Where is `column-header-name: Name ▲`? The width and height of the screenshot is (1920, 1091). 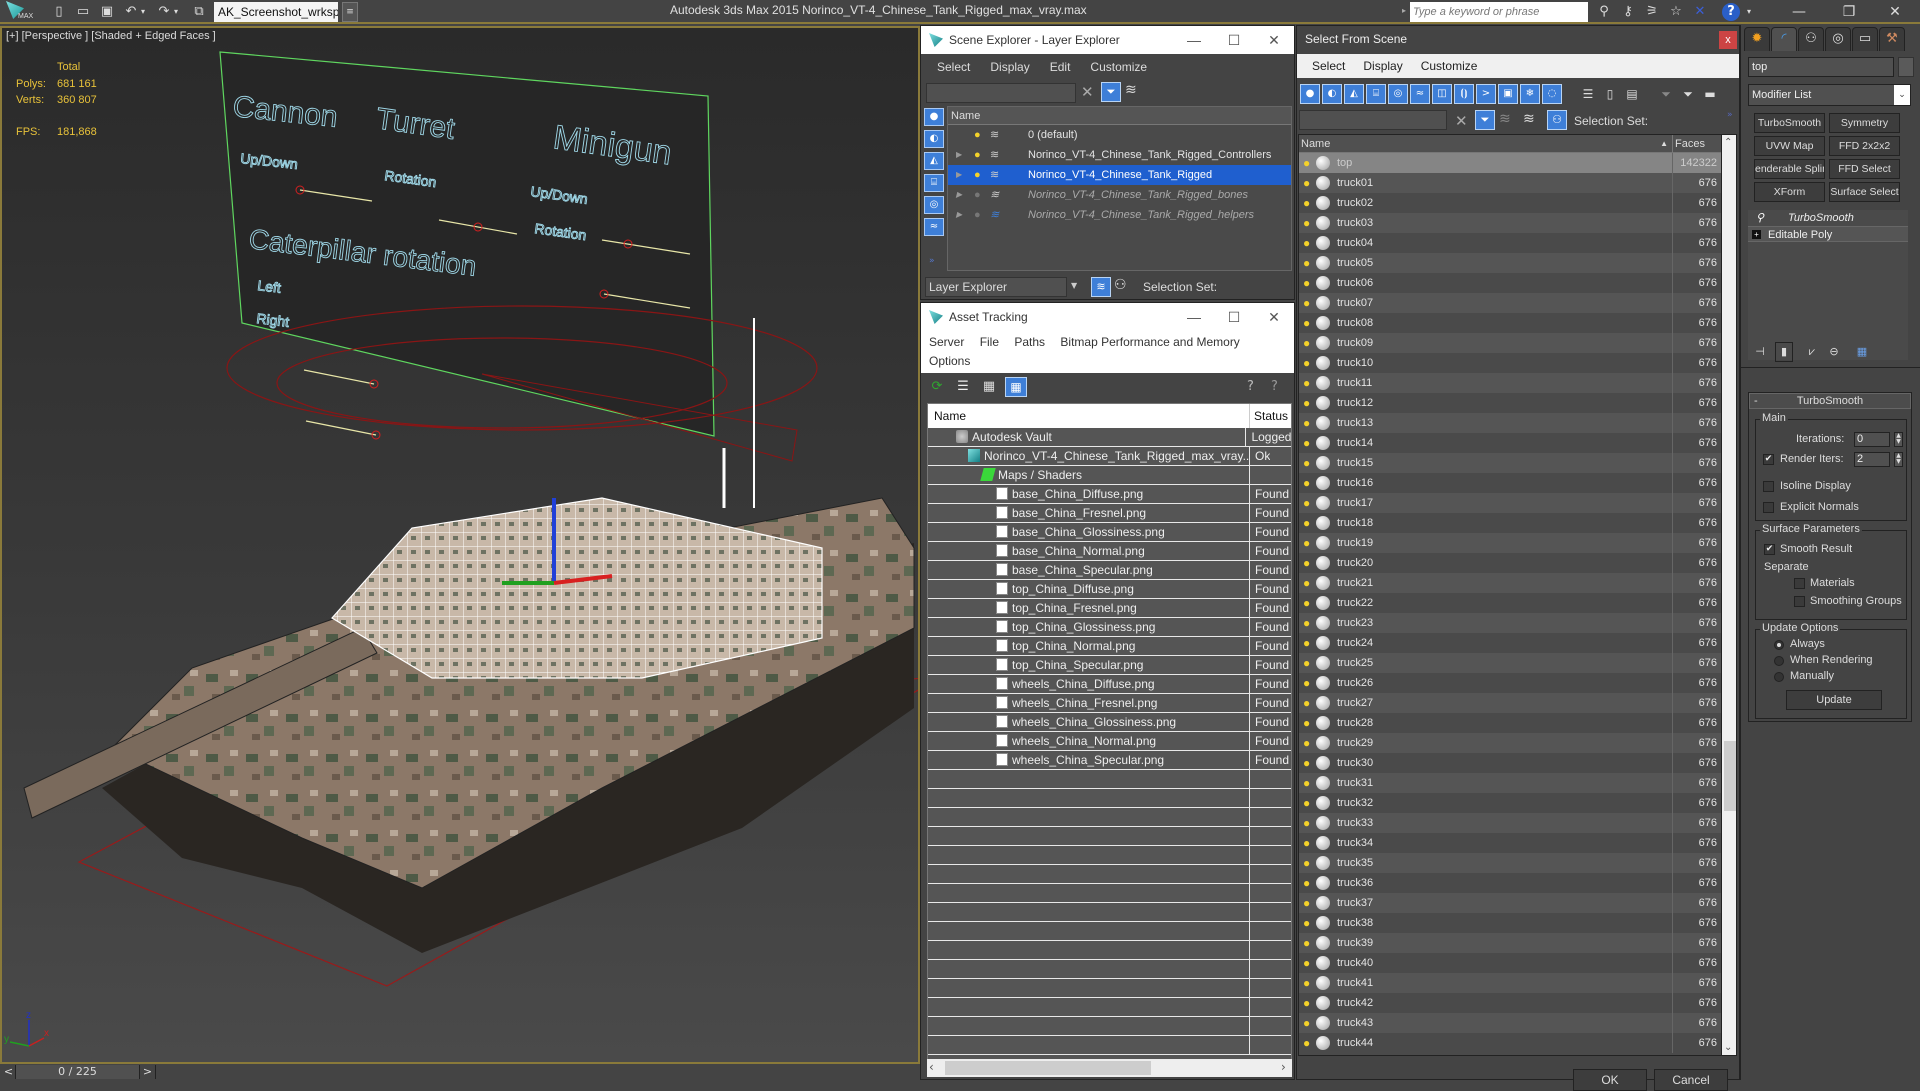
column-header-name: Name ▲ is located at coordinates (1486, 143).